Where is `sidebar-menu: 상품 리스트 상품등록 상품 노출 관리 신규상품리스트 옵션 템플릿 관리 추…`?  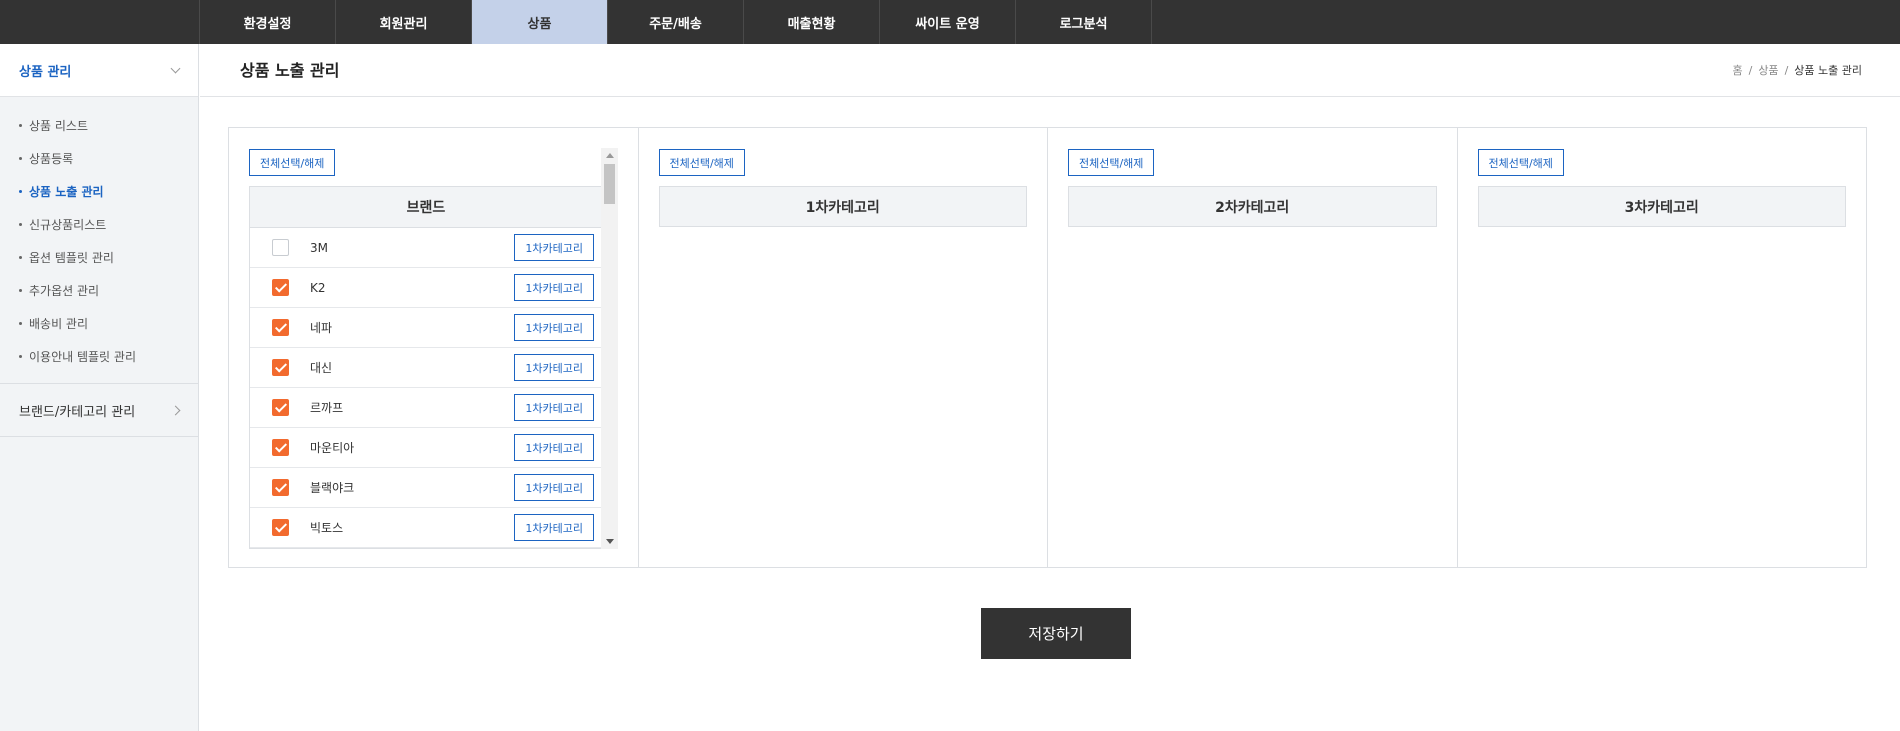
sidebar-menu: 상품 리스트 상품등록 상품 노출 관리 신규상품리스트 옵션 템플릿 관리 추… is located at coordinates (99, 240).